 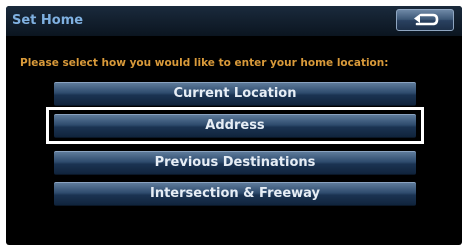 I want to click on previous-destinations-button: Previous Destinations, so click(x=235, y=163).